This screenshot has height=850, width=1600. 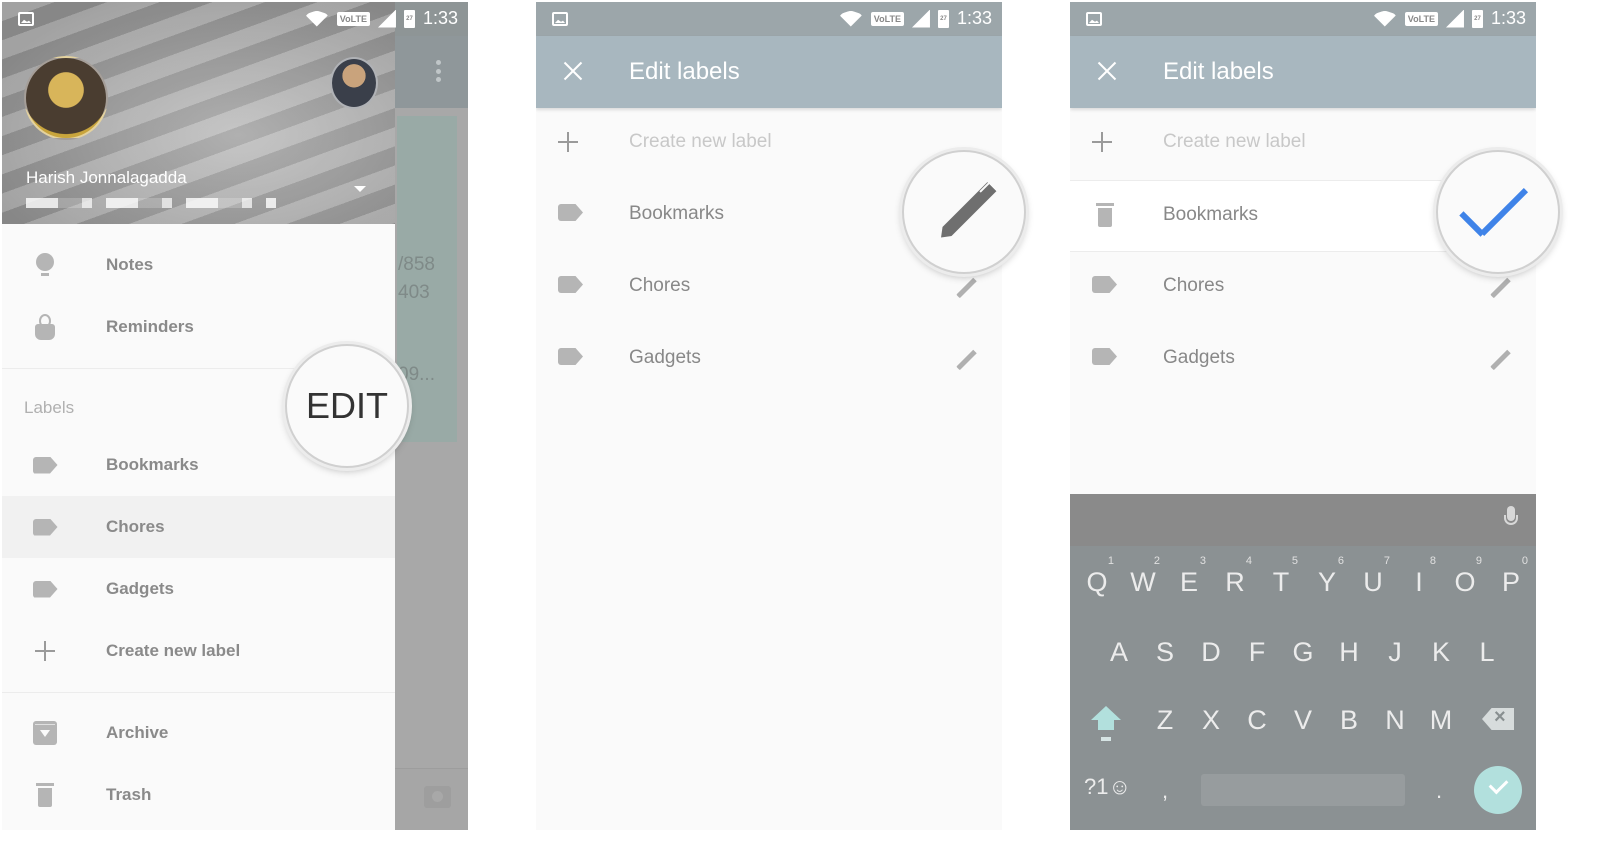 What do you see at coordinates (1106, 723) in the screenshot?
I see `shift-key` at bounding box center [1106, 723].